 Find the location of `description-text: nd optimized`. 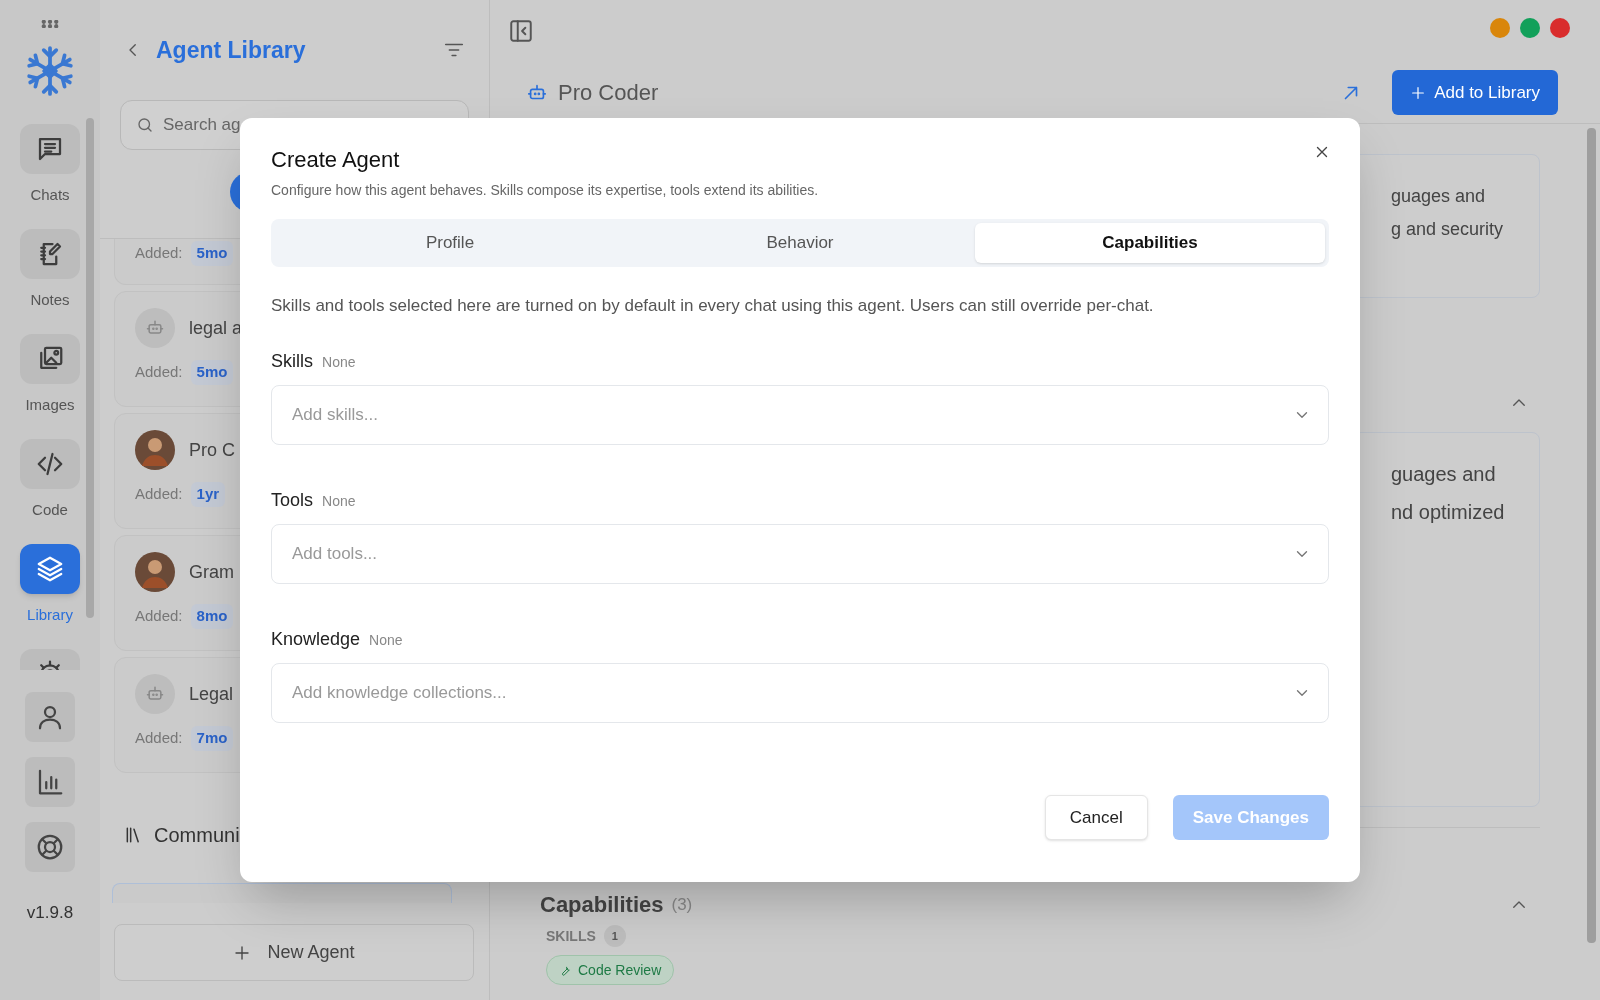

description-text: nd optimized is located at coordinates (1448, 512).